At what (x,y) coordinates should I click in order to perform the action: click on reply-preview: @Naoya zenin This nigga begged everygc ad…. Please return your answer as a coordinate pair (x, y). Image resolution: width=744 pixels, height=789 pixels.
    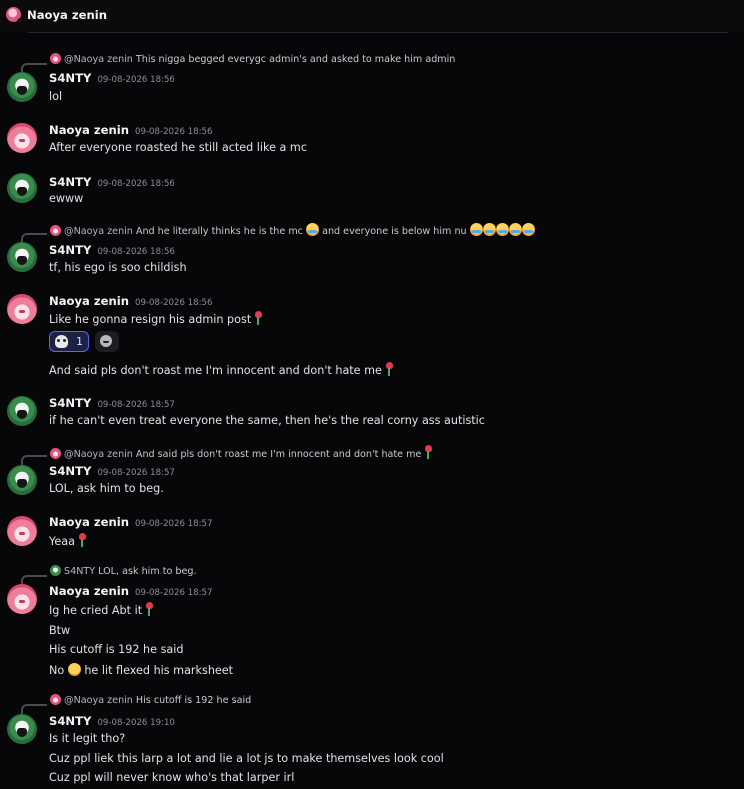
    Looking at the image, I should click on (252, 59).